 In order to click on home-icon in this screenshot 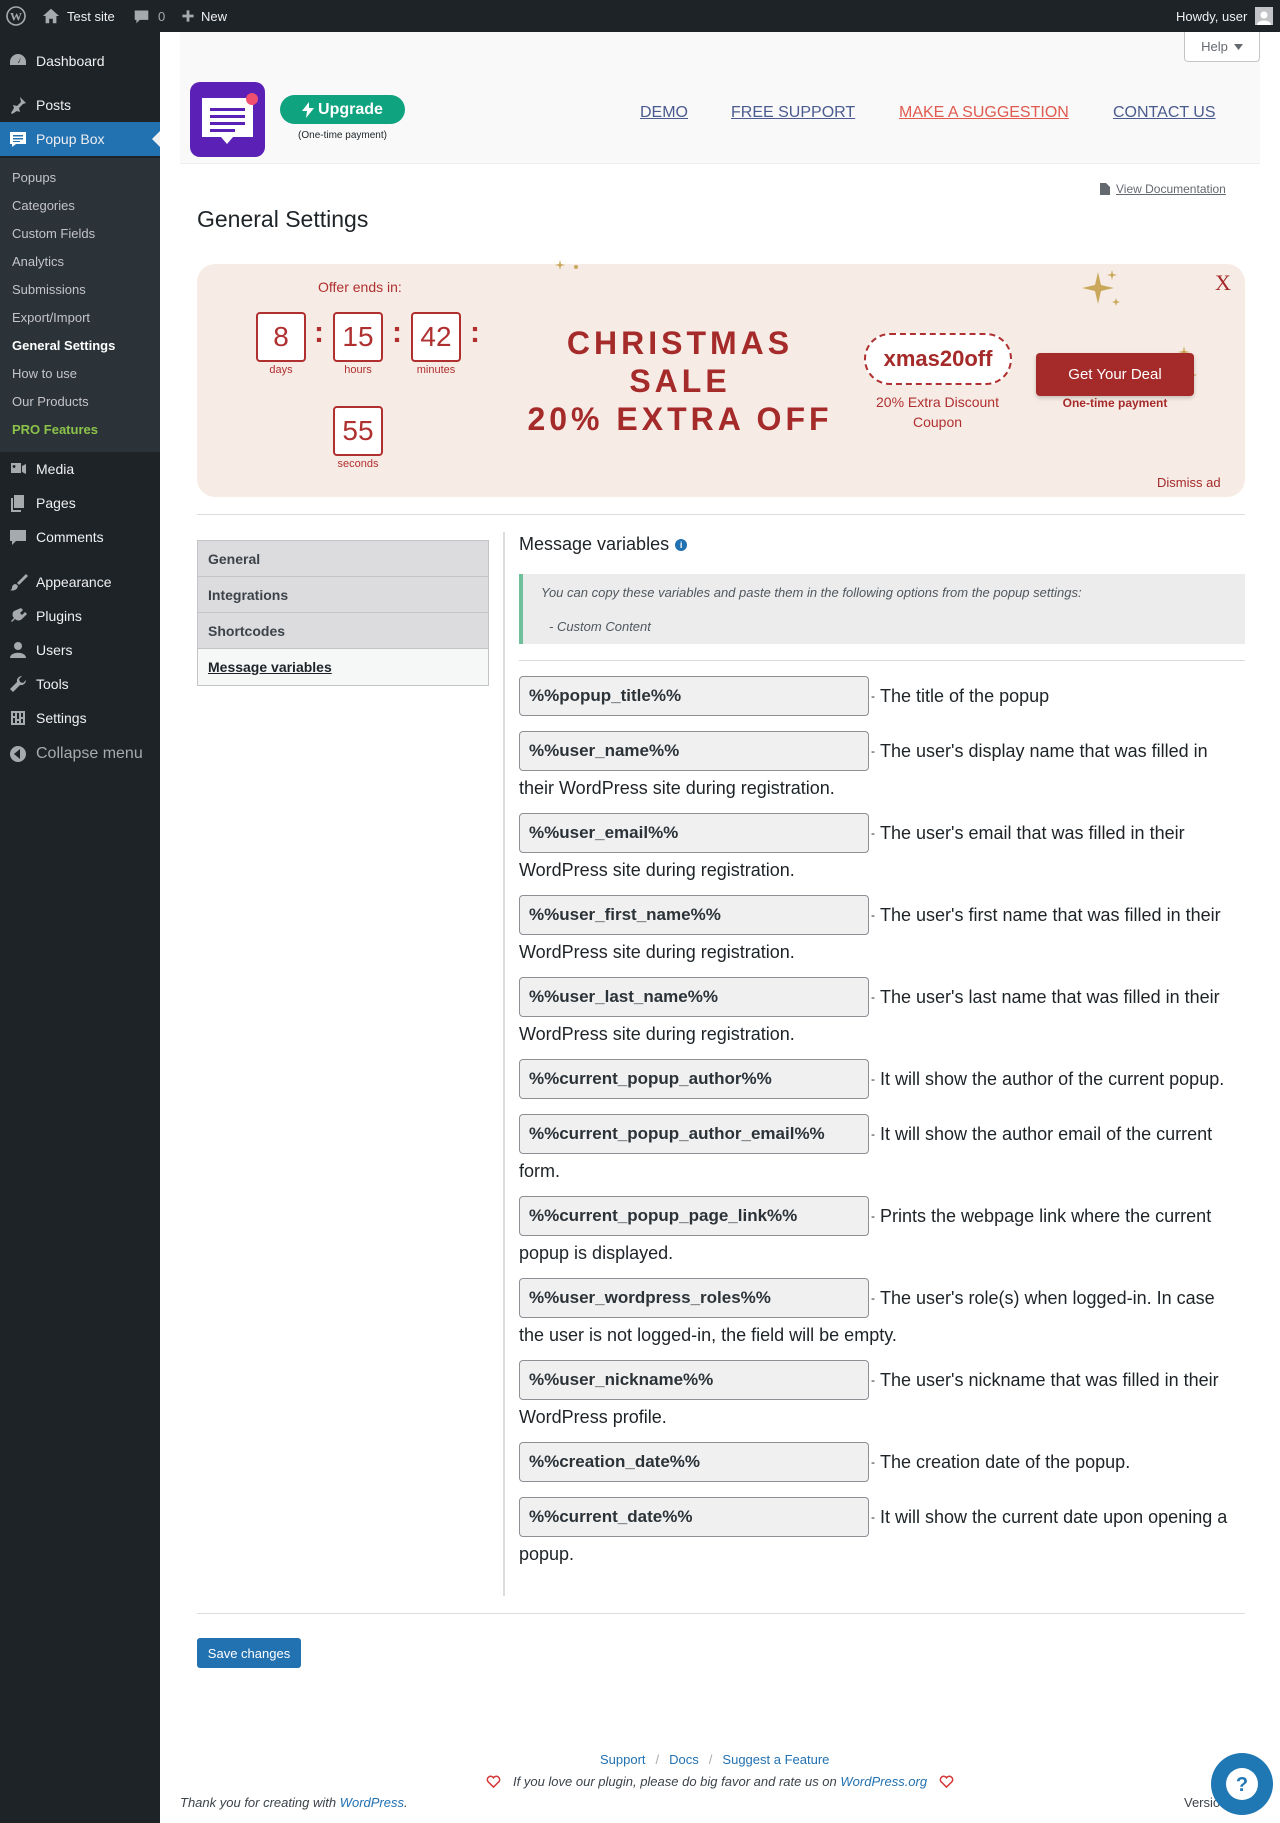, I will do `click(51, 16)`.